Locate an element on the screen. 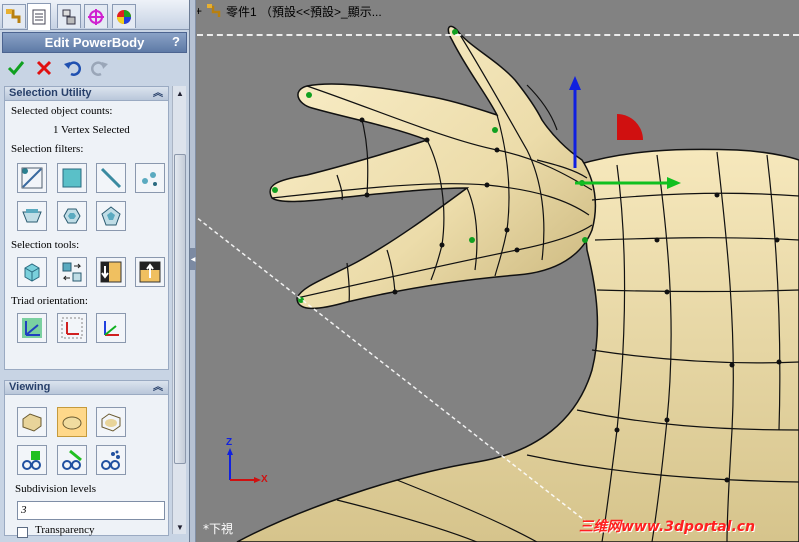 This screenshot has height=542, width=799. subdivision-levels-input: 3 is located at coordinates (91, 510).